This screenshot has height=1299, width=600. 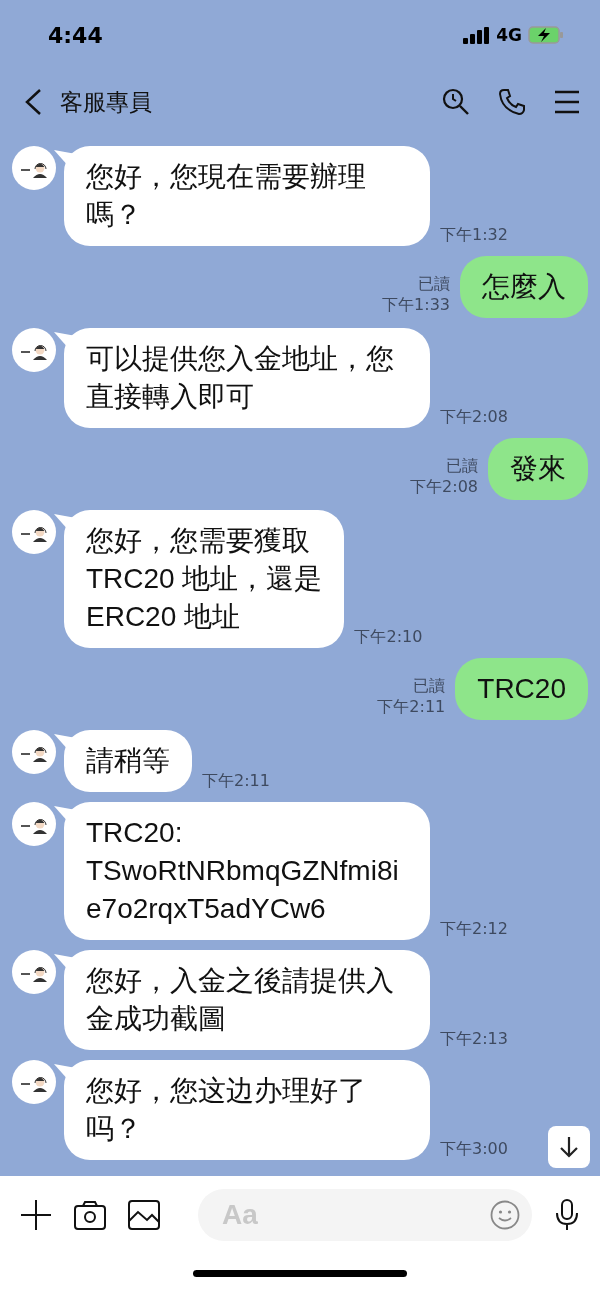 I want to click on message-time: 下午2:13, so click(x=474, y=1039).